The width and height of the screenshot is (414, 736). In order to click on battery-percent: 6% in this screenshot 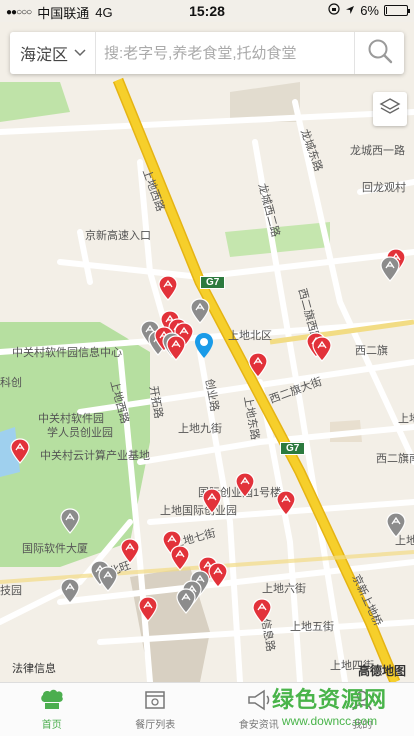, I will do `click(369, 10)`.